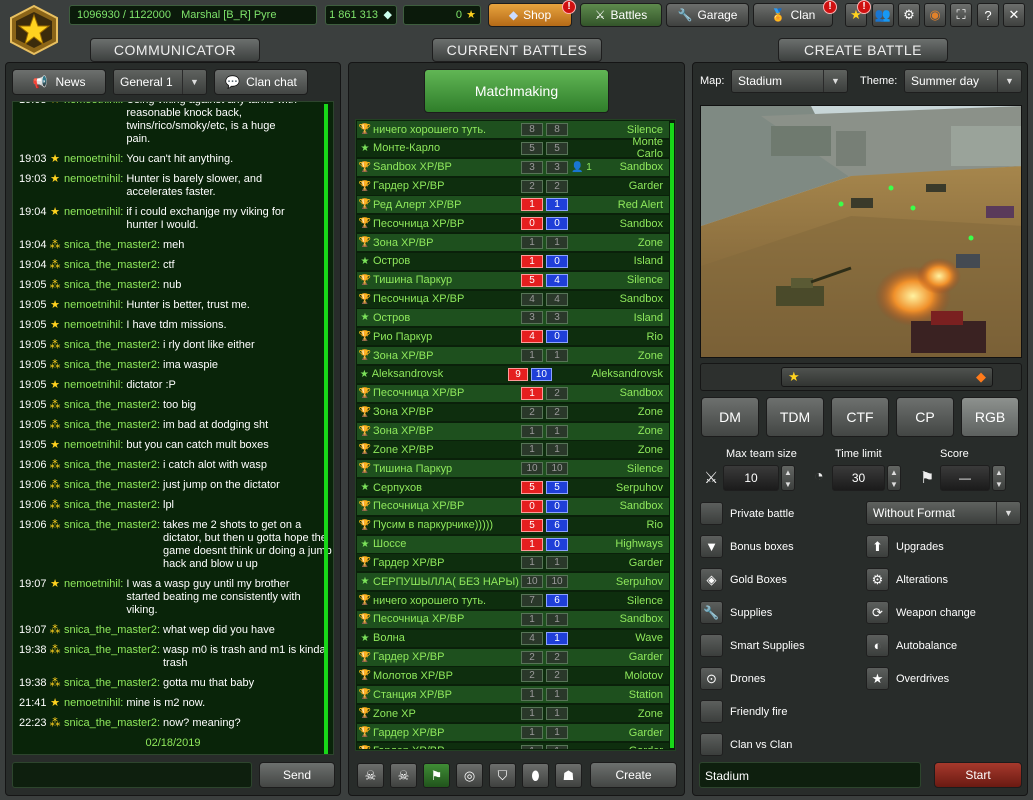 The image size is (1033, 800). What do you see at coordinates (780, 579) in the screenshot?
I see `option-gold-boxes: ◈ Gold Boxes` at bounding box center [780, 579].